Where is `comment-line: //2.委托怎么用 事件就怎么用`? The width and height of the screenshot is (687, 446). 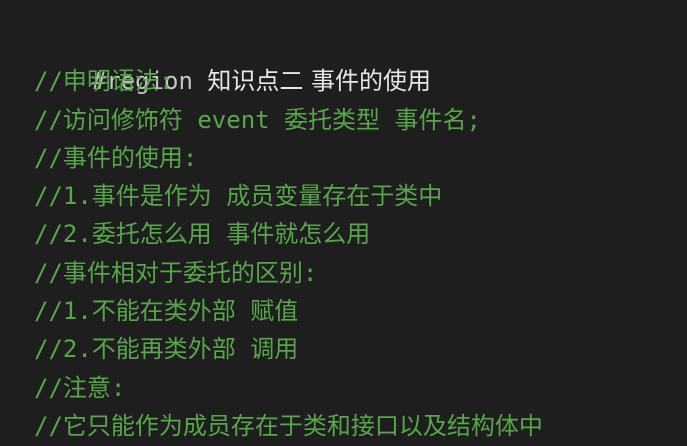
comment-line: //2.委托怎么用 事件就怎么用 is located at coordinates (360, 234).